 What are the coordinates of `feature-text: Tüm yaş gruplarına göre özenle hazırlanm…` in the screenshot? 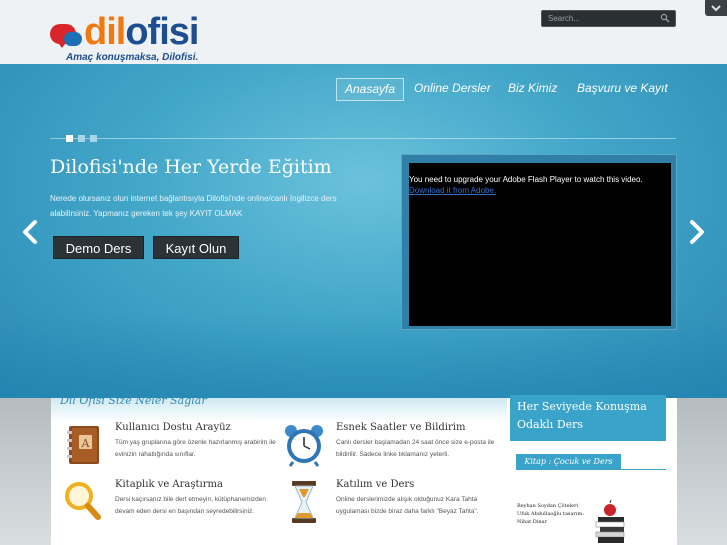 It's located at (195, 448).